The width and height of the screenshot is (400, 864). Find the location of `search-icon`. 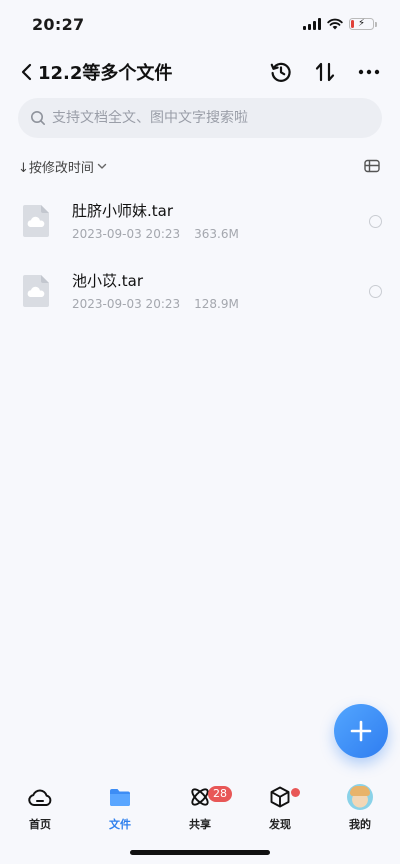

search-icon is located at coordinates (38, 118).